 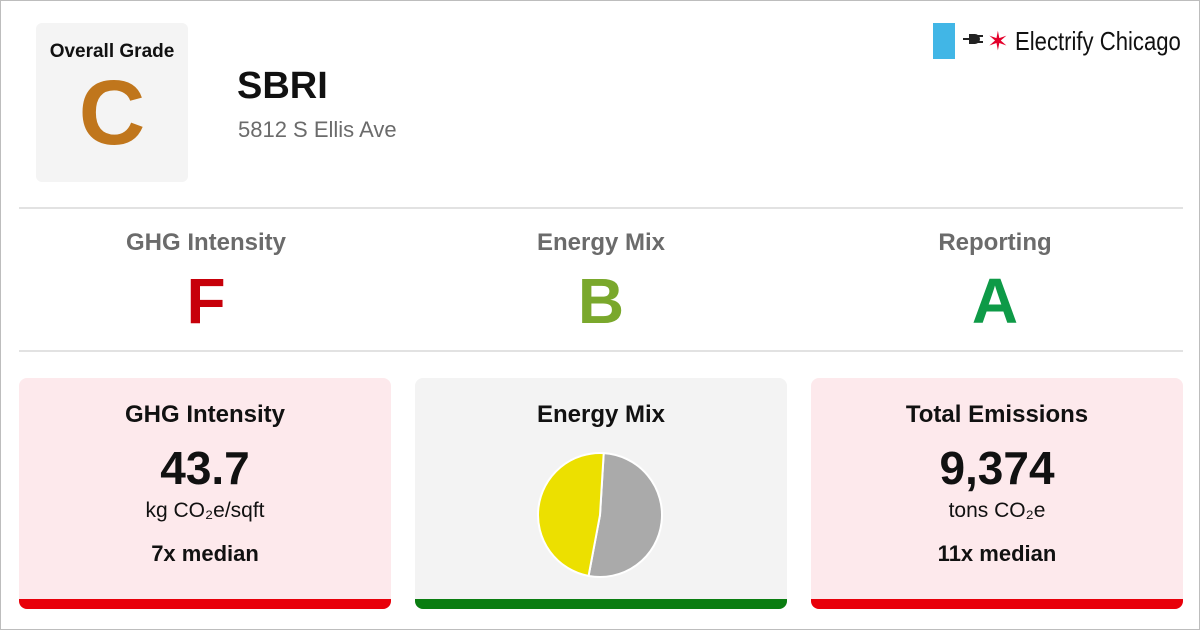 I want to click on plug-icon, so click(x=974, y=41).